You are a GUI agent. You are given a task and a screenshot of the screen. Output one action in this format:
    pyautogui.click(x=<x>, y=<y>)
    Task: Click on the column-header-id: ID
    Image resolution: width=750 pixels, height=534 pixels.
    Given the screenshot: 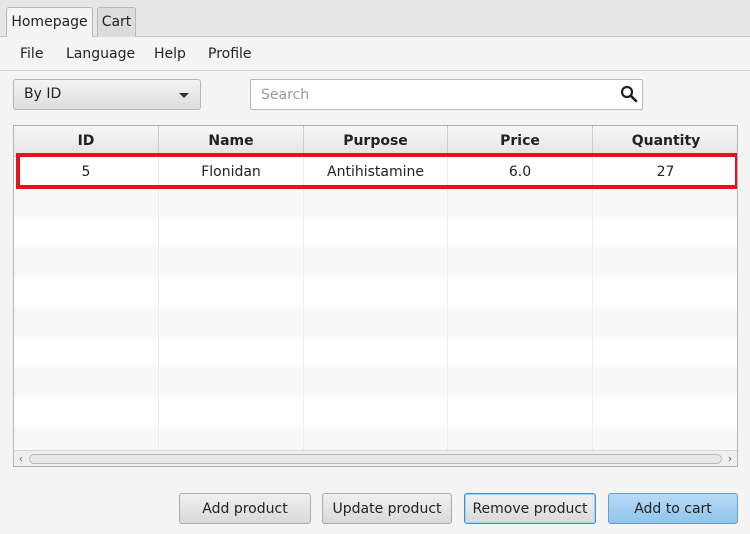 What is the action you would take?
    pyautogui.click(x=86, y=141)
    